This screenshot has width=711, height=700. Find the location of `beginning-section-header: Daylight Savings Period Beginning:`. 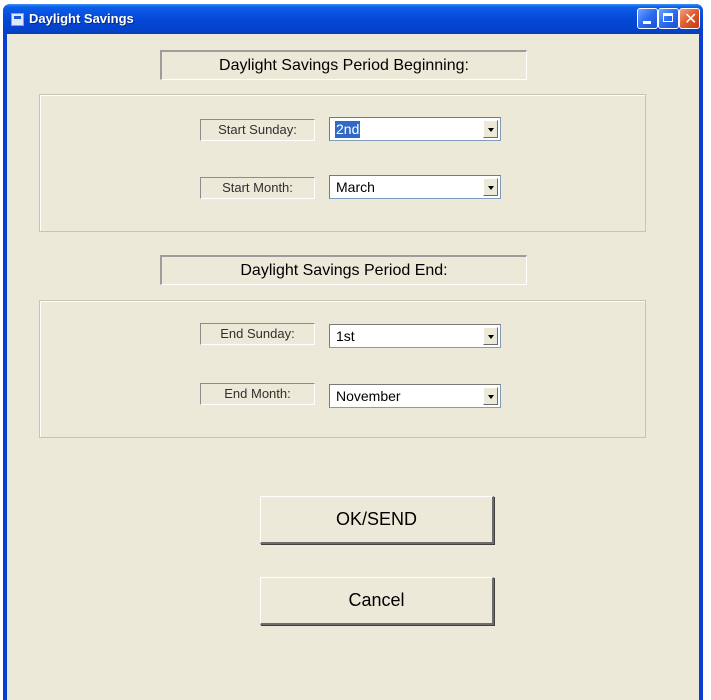

beginning-section-header: Daylight Savings Period Beginning: is located at coordinates (343, 65).